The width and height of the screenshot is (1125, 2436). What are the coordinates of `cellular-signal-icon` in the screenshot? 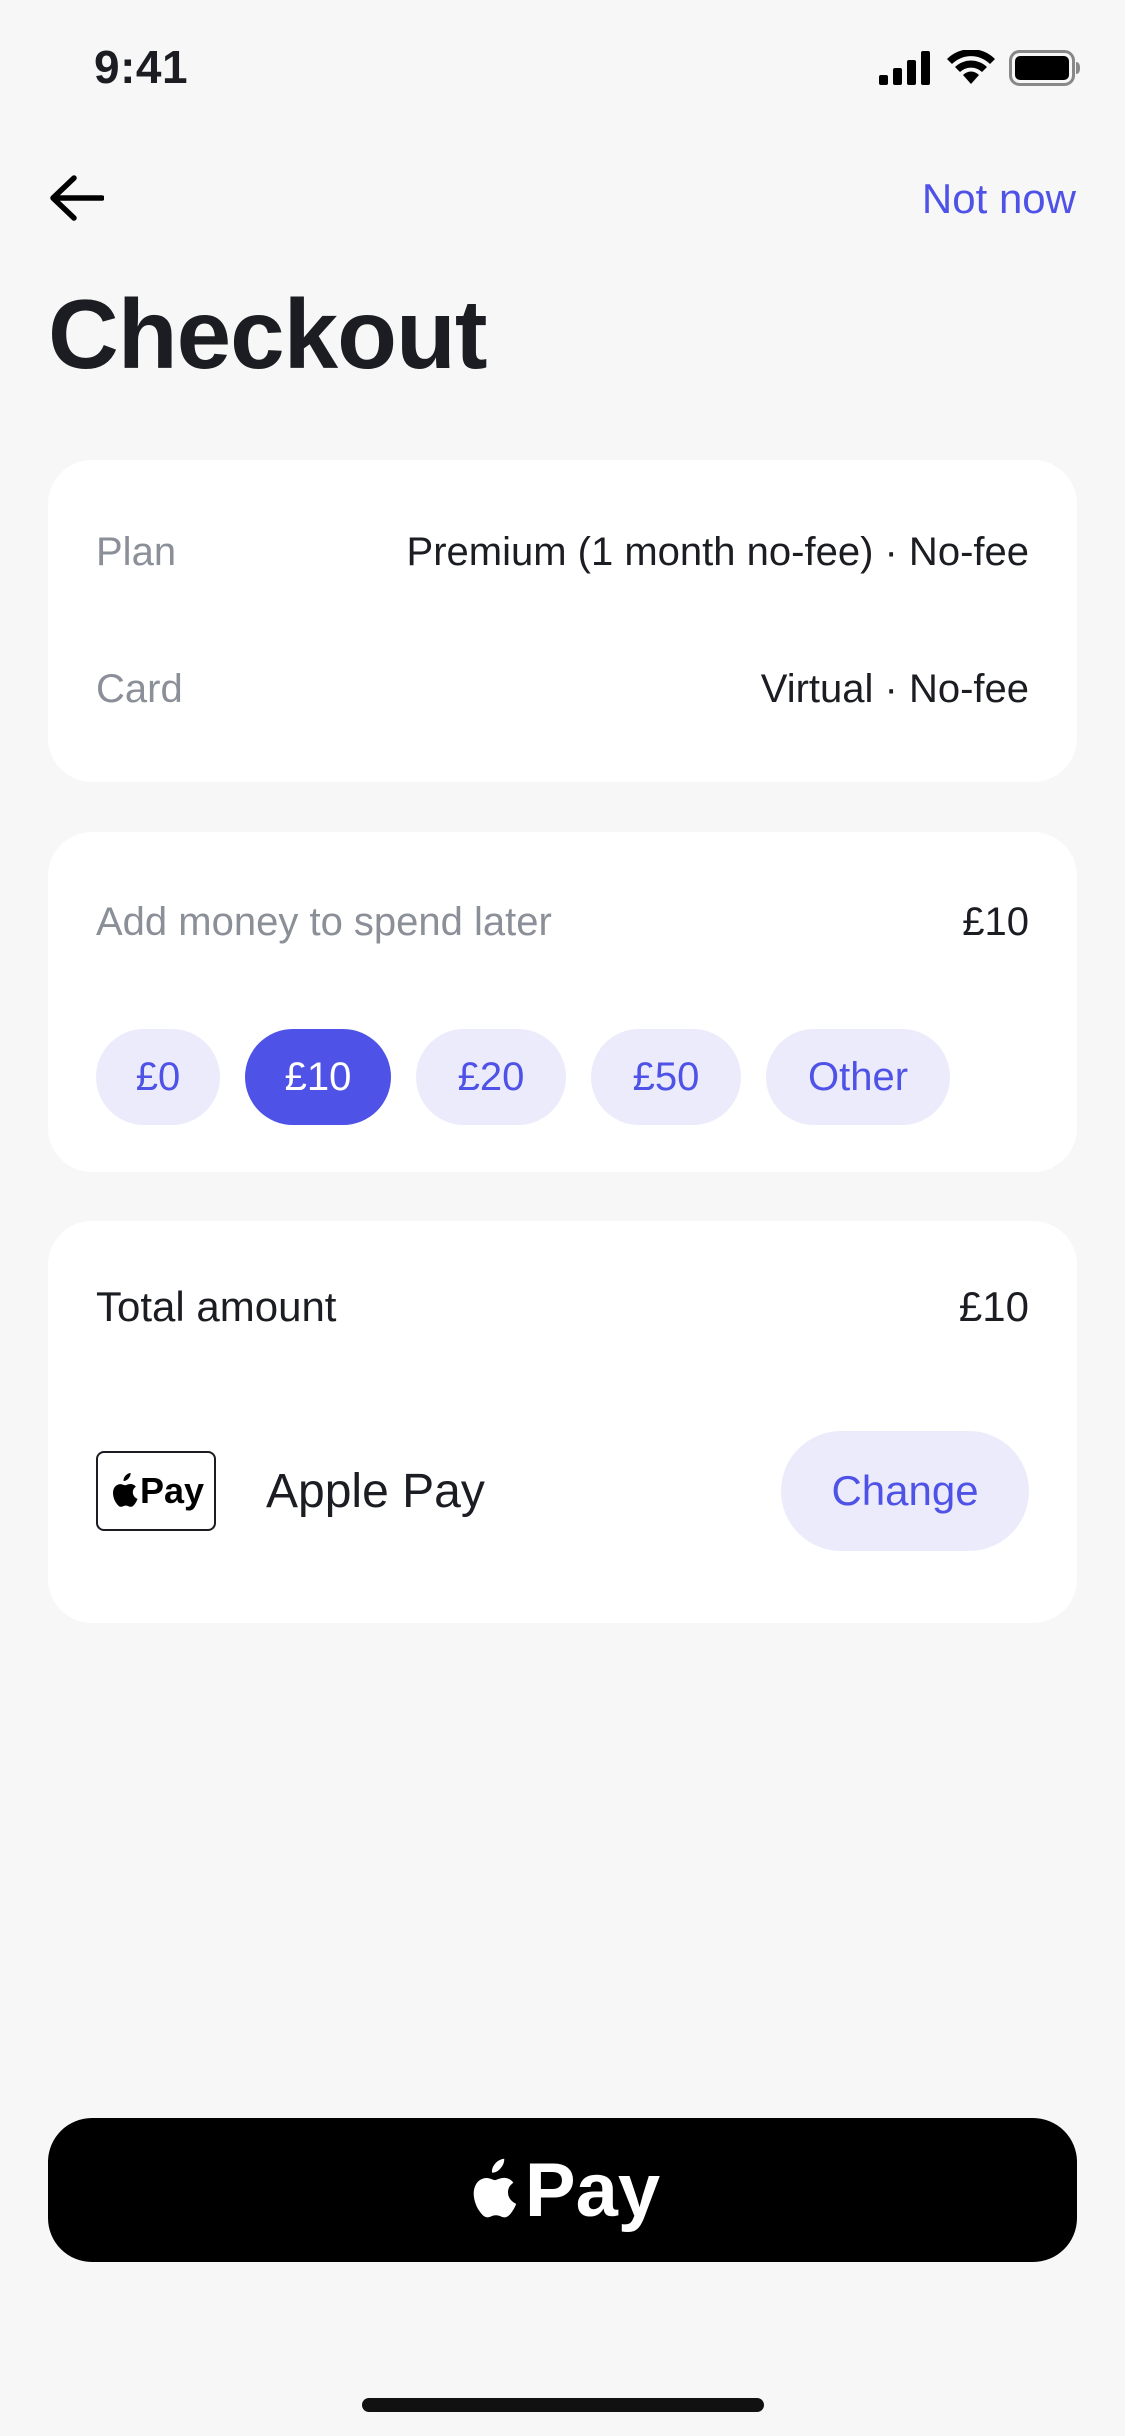 It's located at (904, 68).